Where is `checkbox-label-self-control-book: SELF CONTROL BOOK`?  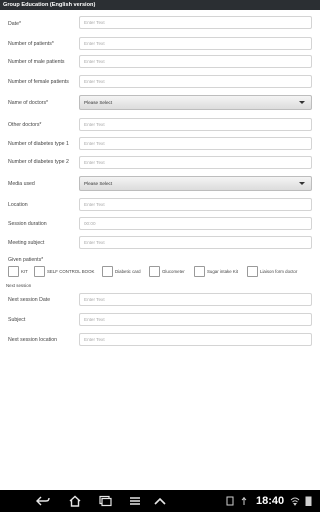
checkbox-label-self-control-book: SELF CONTROL BOOK is located at coordinates (71, 271).